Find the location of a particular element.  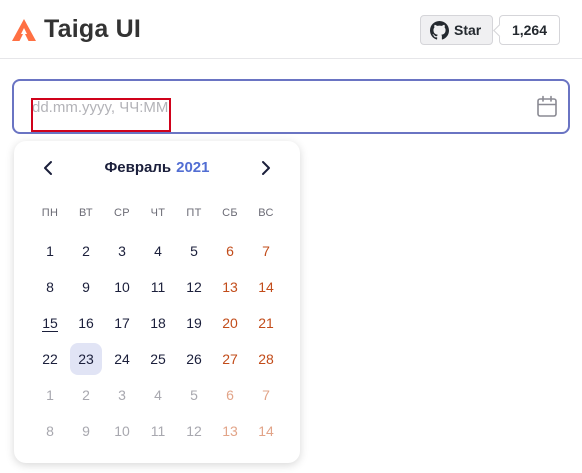

calendar-day-number: 21 is located at coordinates (266, 323).